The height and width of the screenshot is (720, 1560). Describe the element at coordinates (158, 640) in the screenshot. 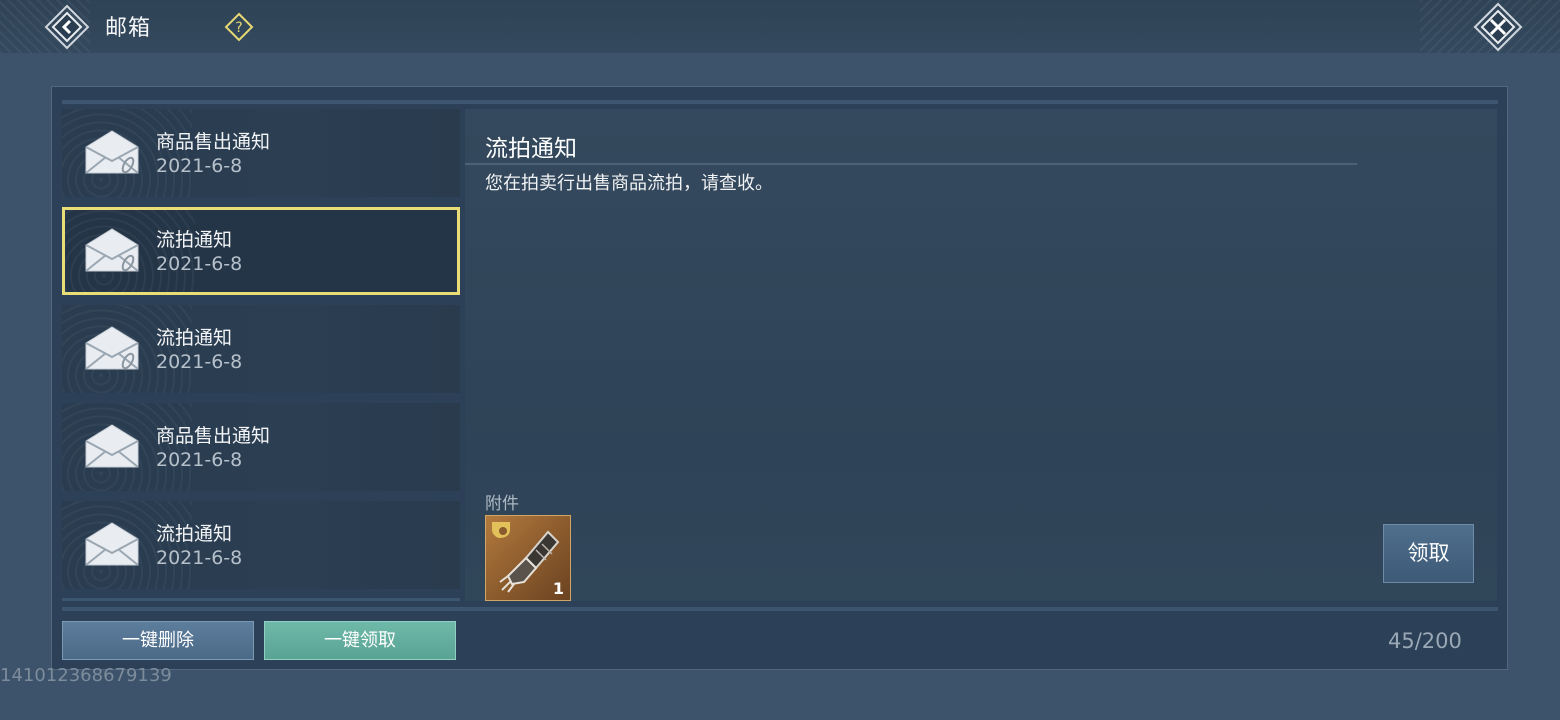

I see `delete-all-button: 一键删除` at that location.